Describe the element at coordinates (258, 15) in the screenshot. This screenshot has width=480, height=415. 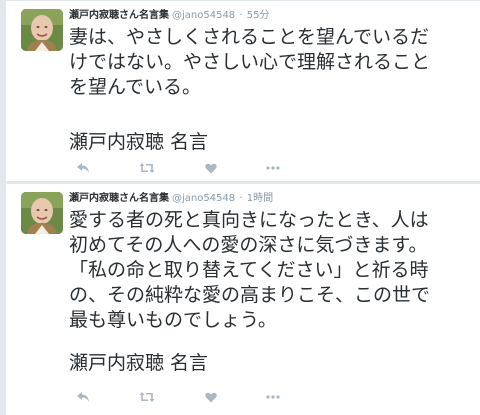
I see `tweet-timestamp: 55分` at that location.